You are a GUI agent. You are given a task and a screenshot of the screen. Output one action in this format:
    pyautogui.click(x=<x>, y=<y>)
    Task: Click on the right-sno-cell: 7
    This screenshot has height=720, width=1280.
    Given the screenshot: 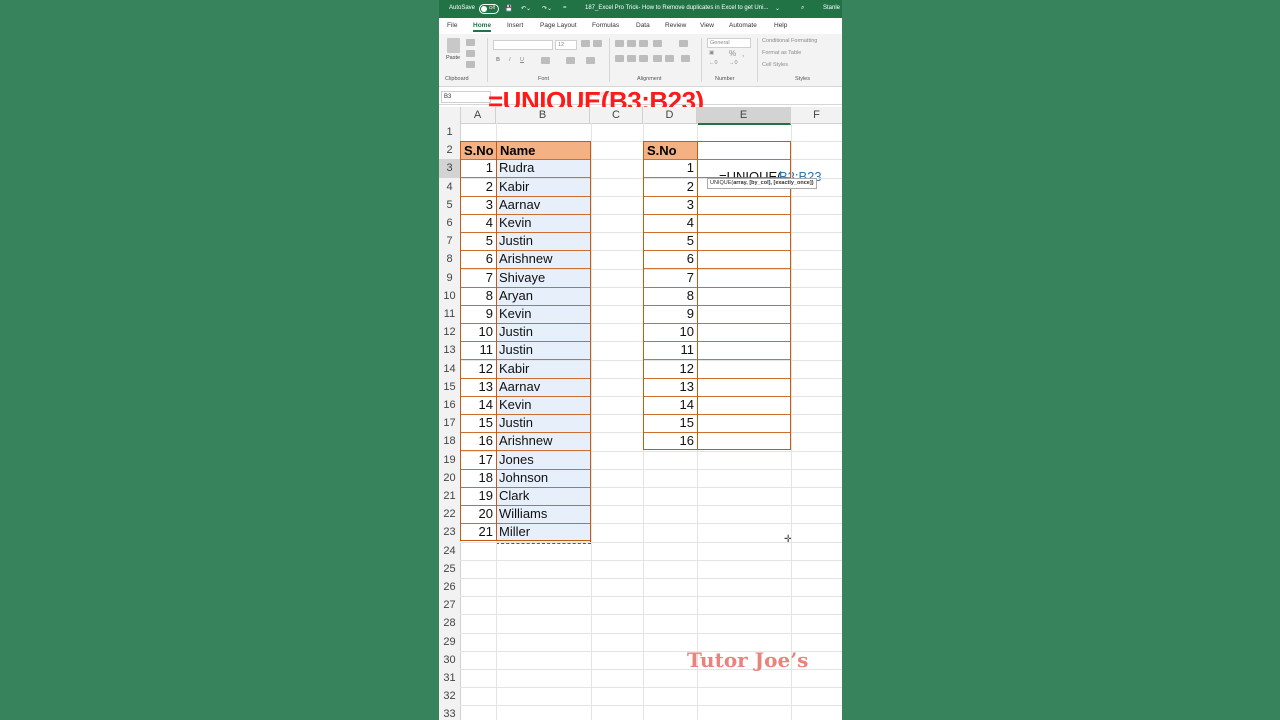 What is the action you would take?
    pyautogui.click(x=670, y=278)
    